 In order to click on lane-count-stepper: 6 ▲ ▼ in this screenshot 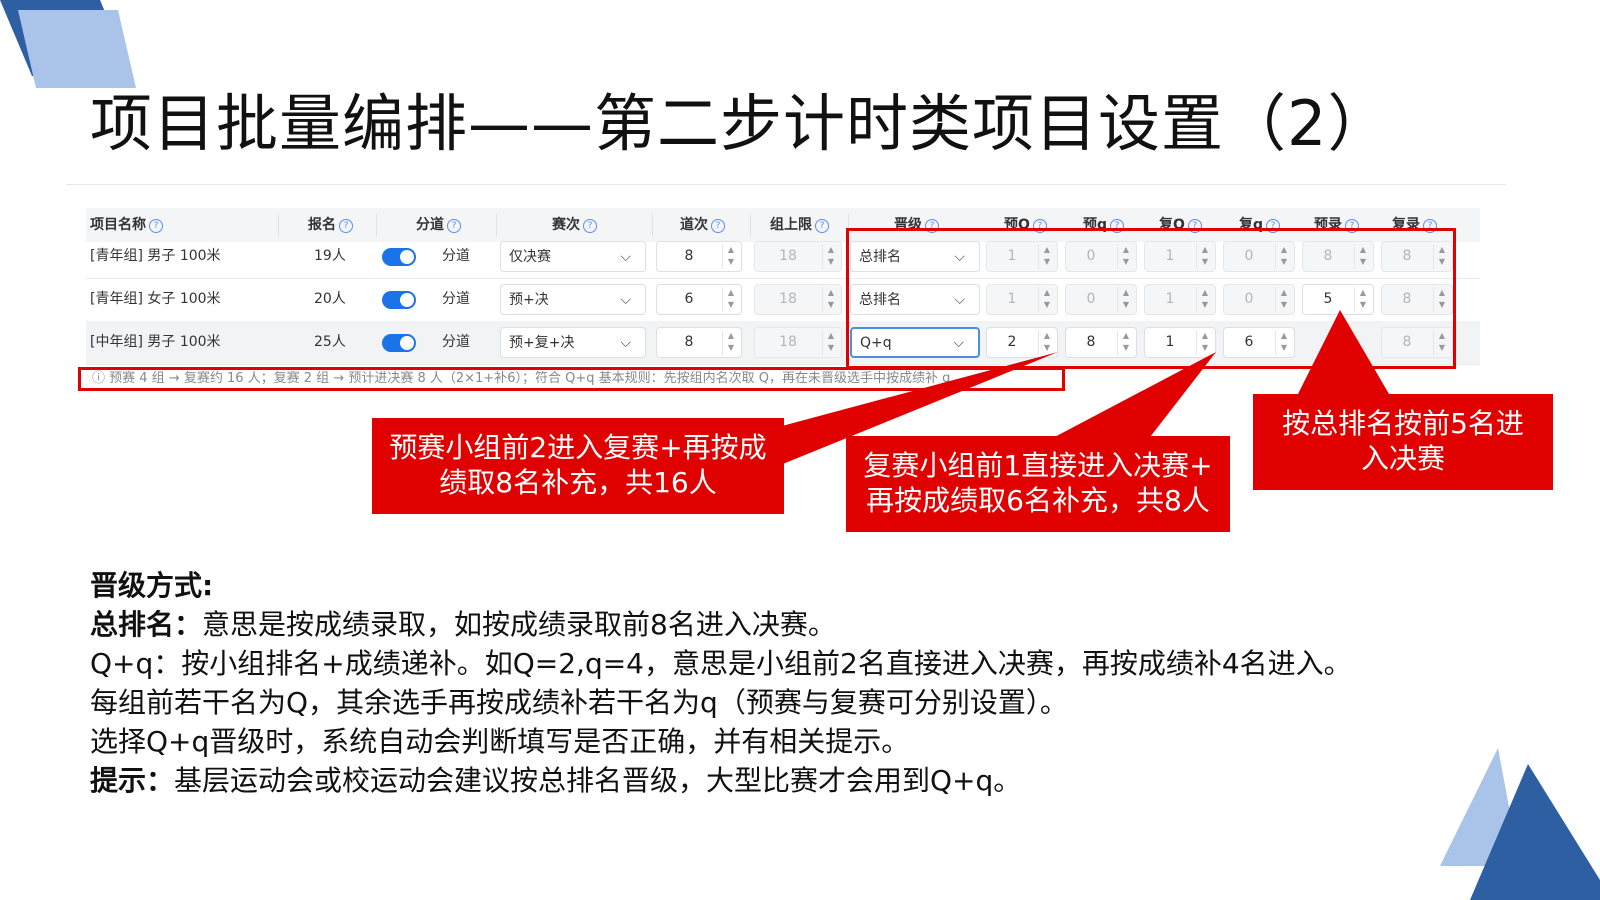, I will do `click(699, 299)`.